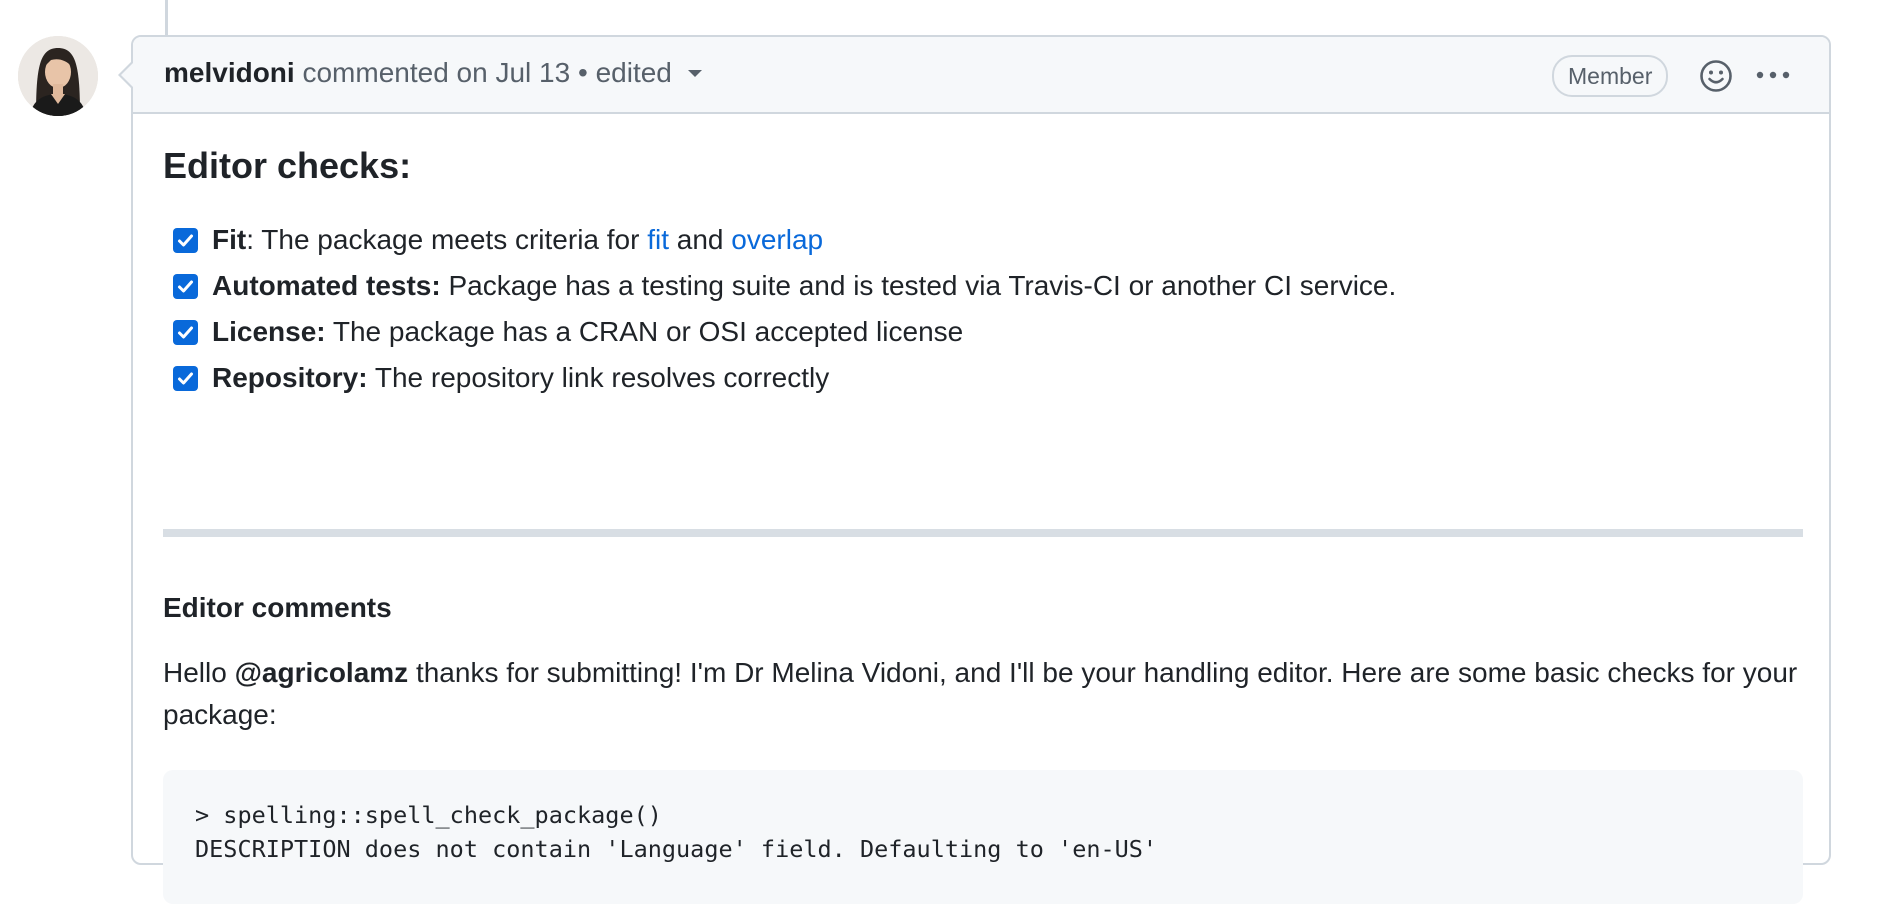 The height and width of the screenshot is (904, 1882). Describe the element at coordinates (277, 607) in the screenshot. I see `editor-comments-heading: Editor comments` at that location.